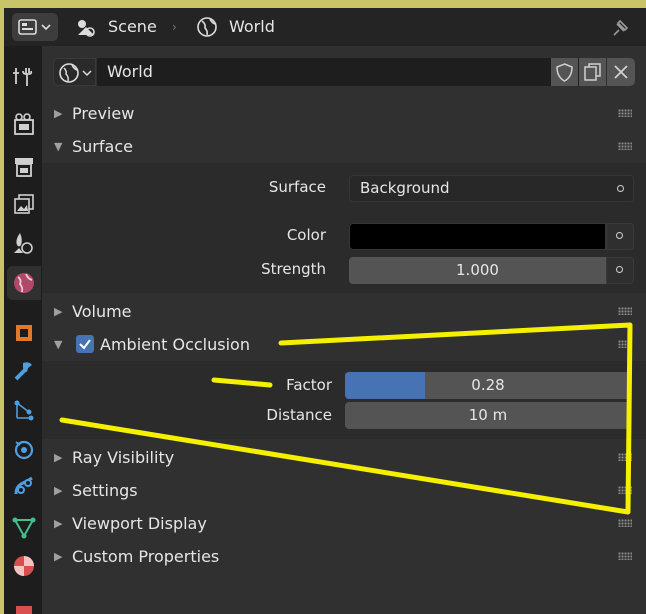  Describe the element at coordinates (488, 415) in the screenshot. I see `distance-field: 10 m` at that location.